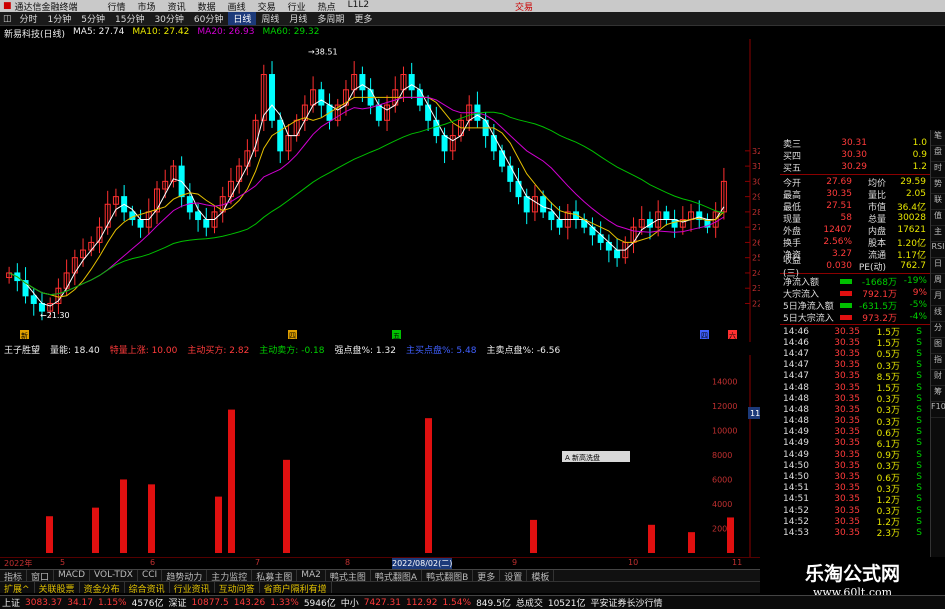 This screenshot has height=609, width=945. Describe the element at coordinates (129, 18) in the screenshot. I see `period-tab: 15分钟` at that location.